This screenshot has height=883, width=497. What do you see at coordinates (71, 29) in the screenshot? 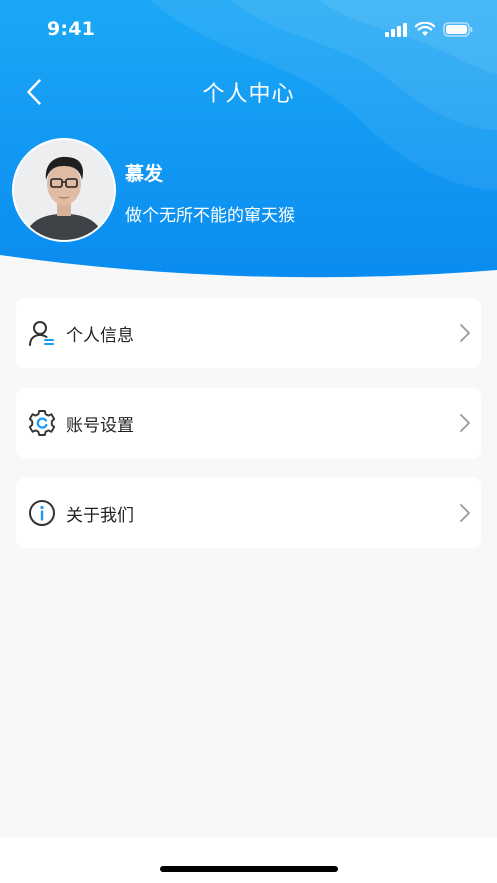
I see `status-time: 9:41` at bounding box center [71, 29].